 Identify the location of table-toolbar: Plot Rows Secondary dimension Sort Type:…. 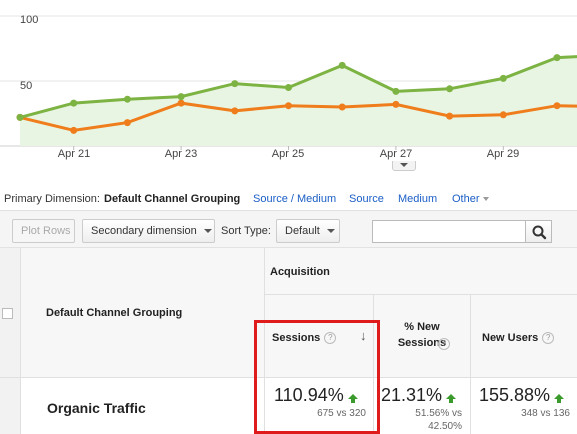
(288, 229).